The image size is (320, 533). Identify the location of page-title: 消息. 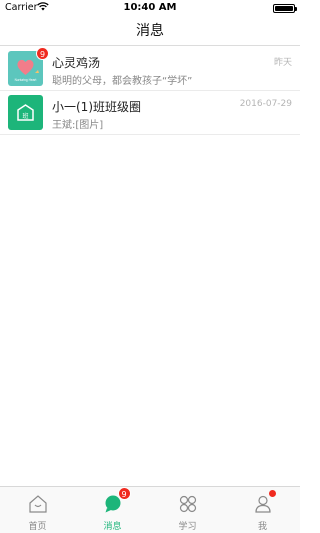
(150, 31).